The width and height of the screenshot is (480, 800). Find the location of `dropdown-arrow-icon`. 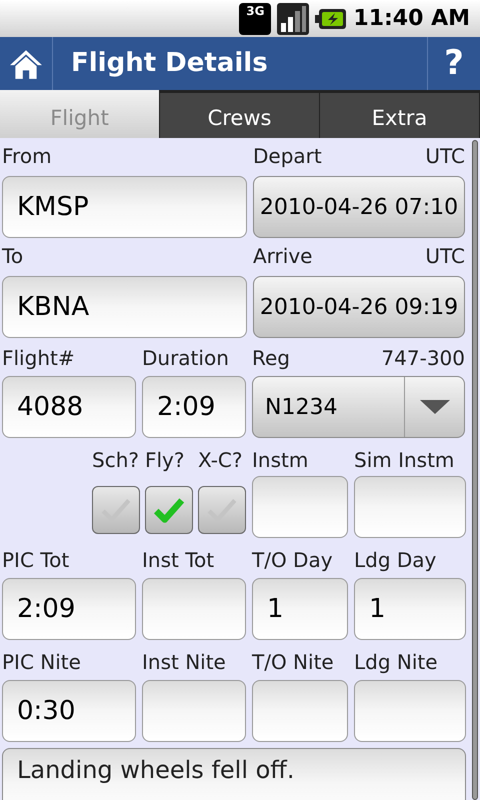

dropdown-arrow-icon is located at coordinates (435, 407).